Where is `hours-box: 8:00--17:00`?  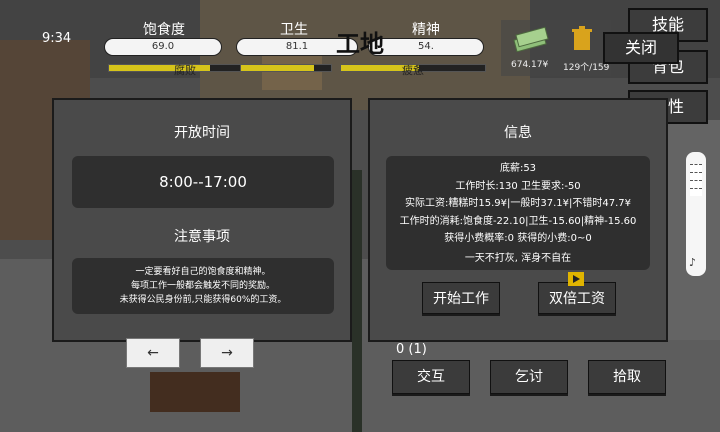
hours-box: 8:00--17:00 is located at coordinates (203, 182).